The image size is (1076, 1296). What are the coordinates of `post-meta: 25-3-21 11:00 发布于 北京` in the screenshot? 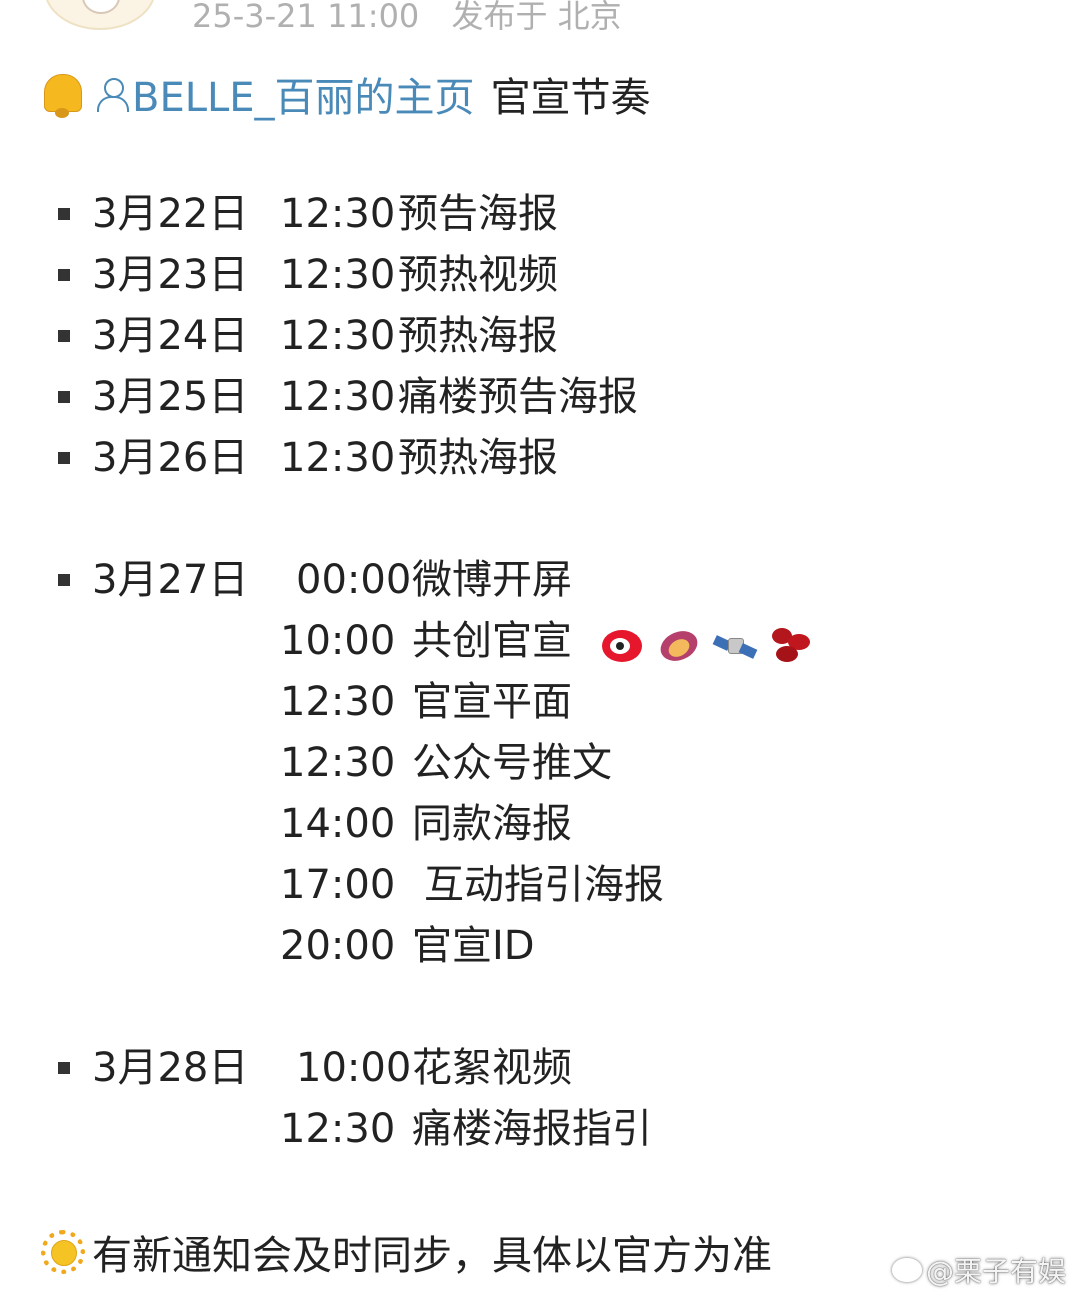 It's located at (418, 18).